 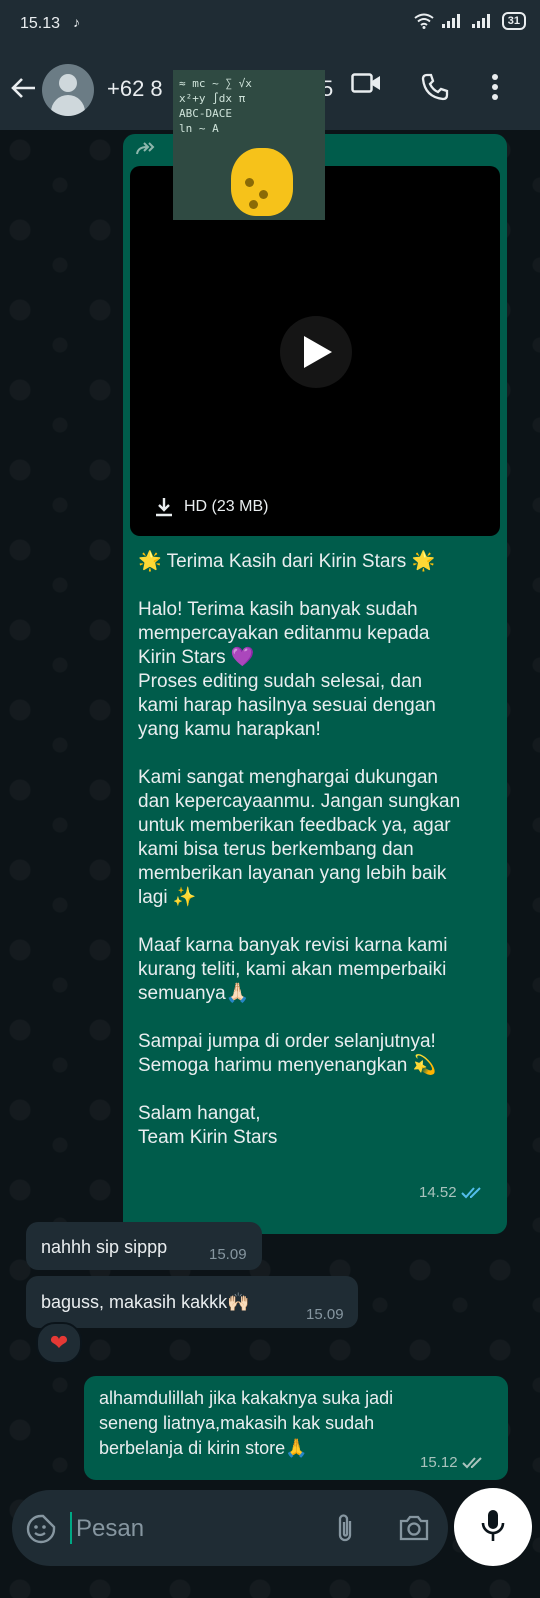 I want to click on voice-message-button, so click(x=493, y=1527).